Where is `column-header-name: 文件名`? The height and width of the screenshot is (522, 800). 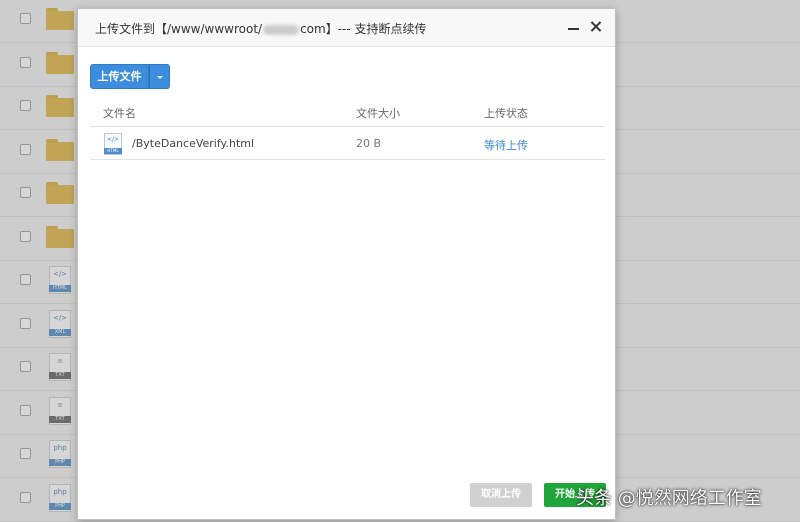
column-header-name: 文件名 is located at coordinates (119, 113).